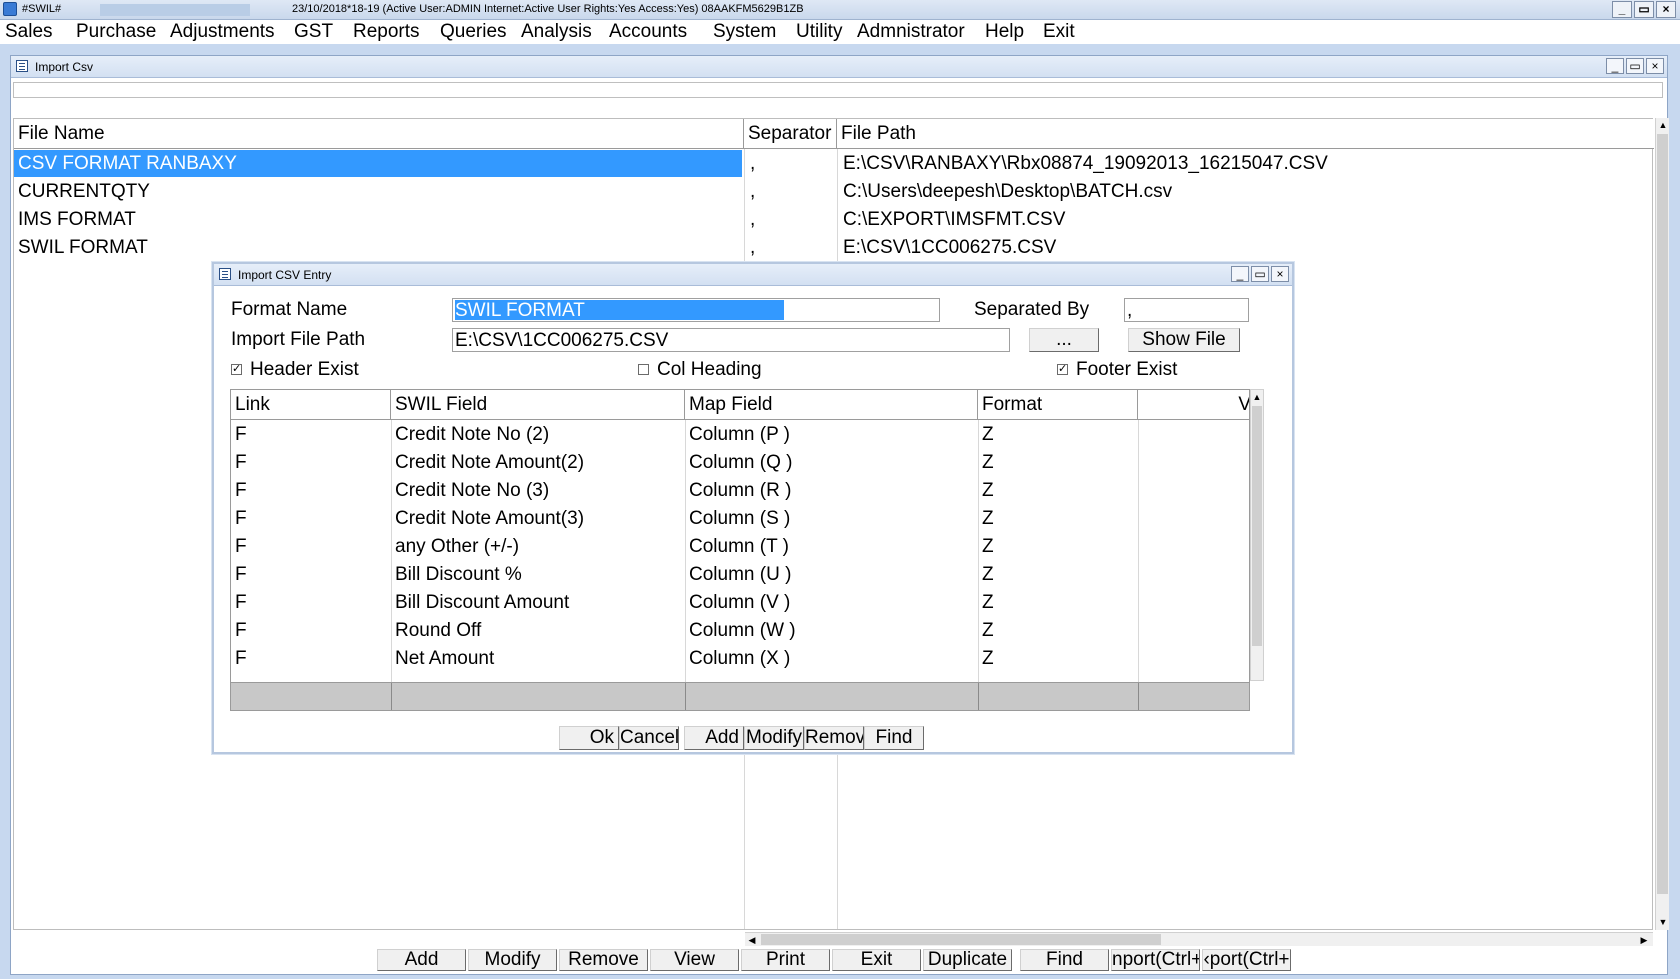  What do you see at coordinates (473, 32) in the screenshot?
I see `menu-queries: Queries` at bounding box center [473, 32].